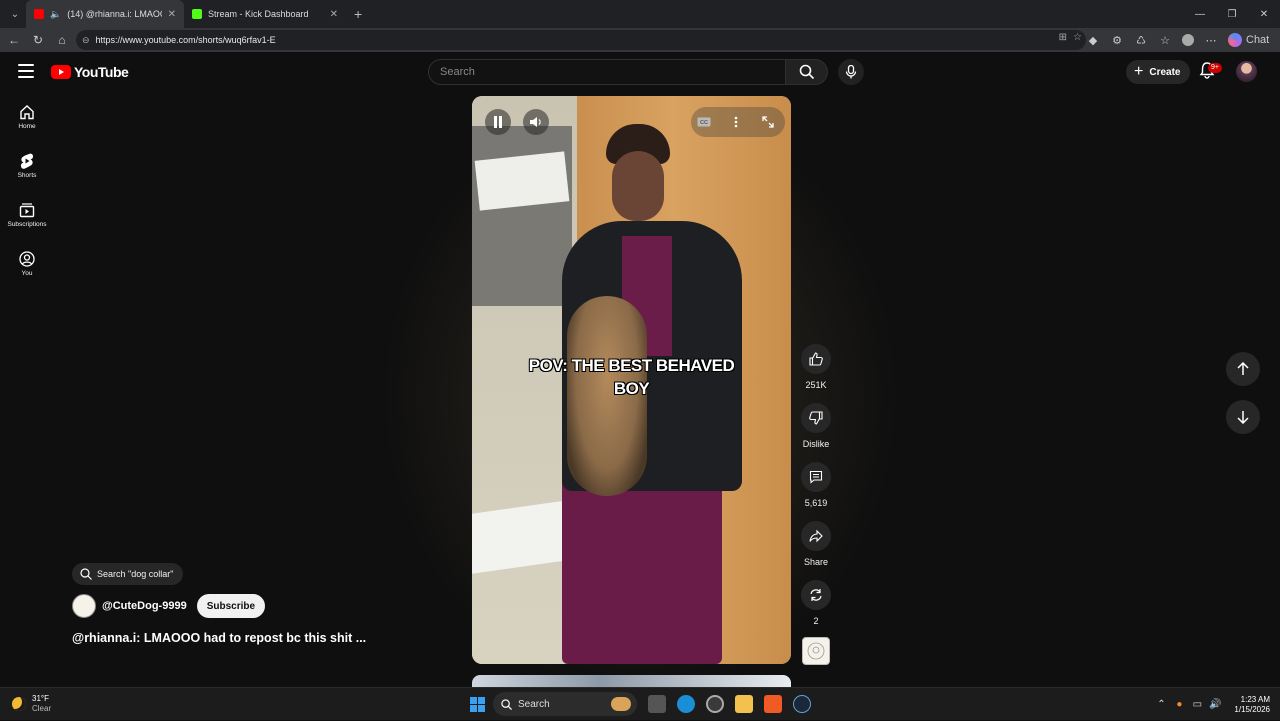  Describe the element at coordinates (27, 273) in the screenshot. I see `sidebar-item-label: You` at that location.